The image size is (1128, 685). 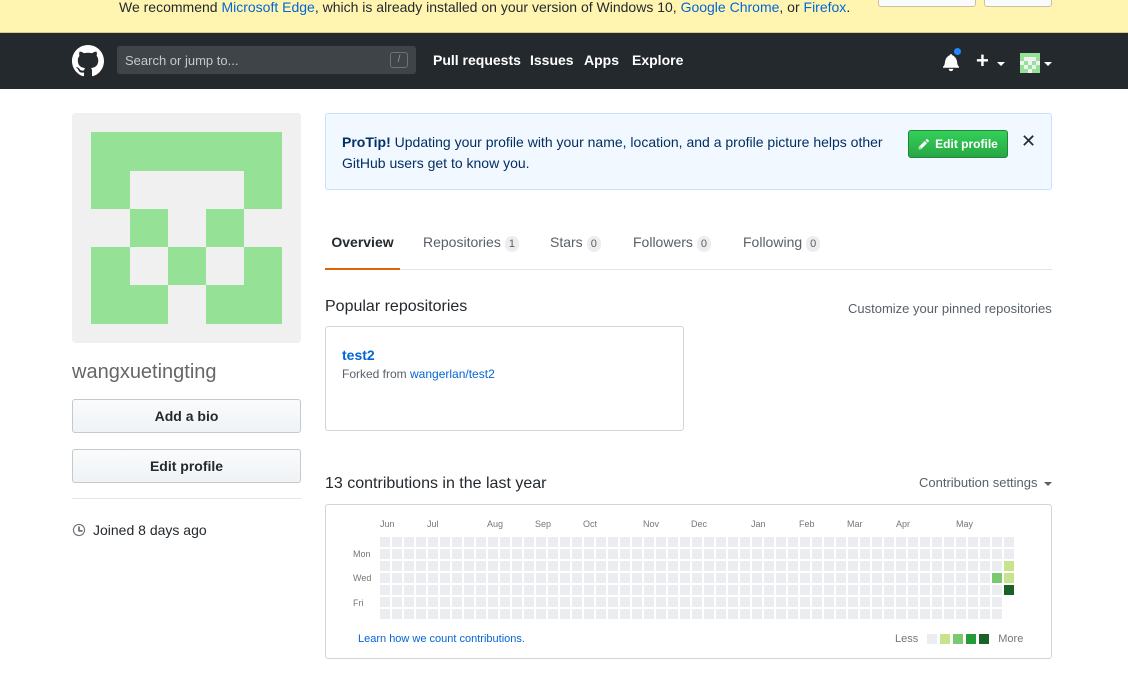 What do you see at coordinates (441, 639) in the screenshot?
I see `learn-contributions-link: Learn how we count contributions.` at bounding box center [441, 639].